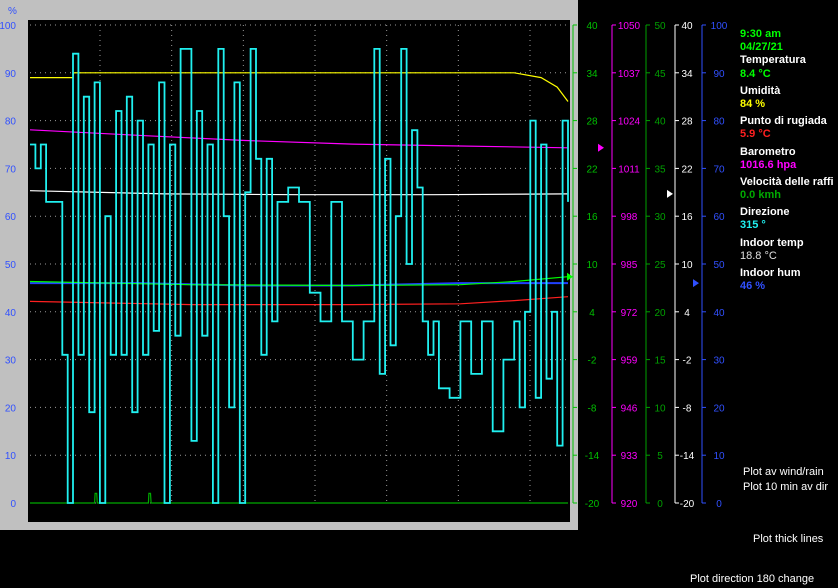 The height and width of the screenshot is (588, 838). What do you see at coordinates (100, 516) in the screenshot?
I see `x-tick-label: 01:32:46` at bounding box center [100, 516].